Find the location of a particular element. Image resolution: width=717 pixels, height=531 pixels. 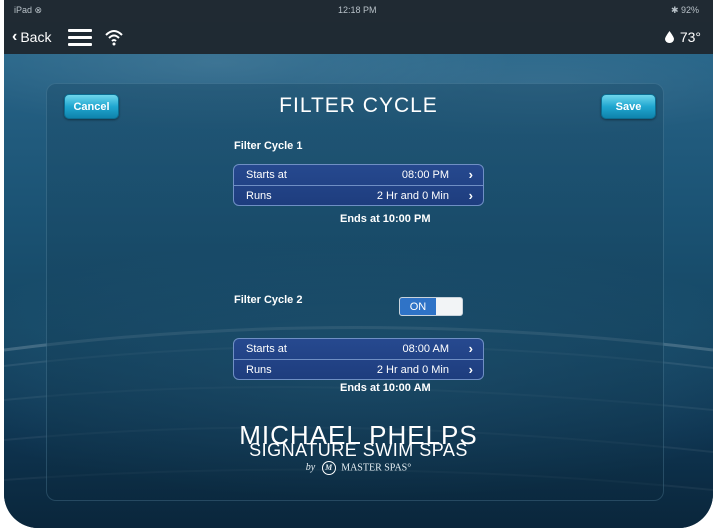

page-title: FILTER CYCLE is located at coordinates (358, 105).